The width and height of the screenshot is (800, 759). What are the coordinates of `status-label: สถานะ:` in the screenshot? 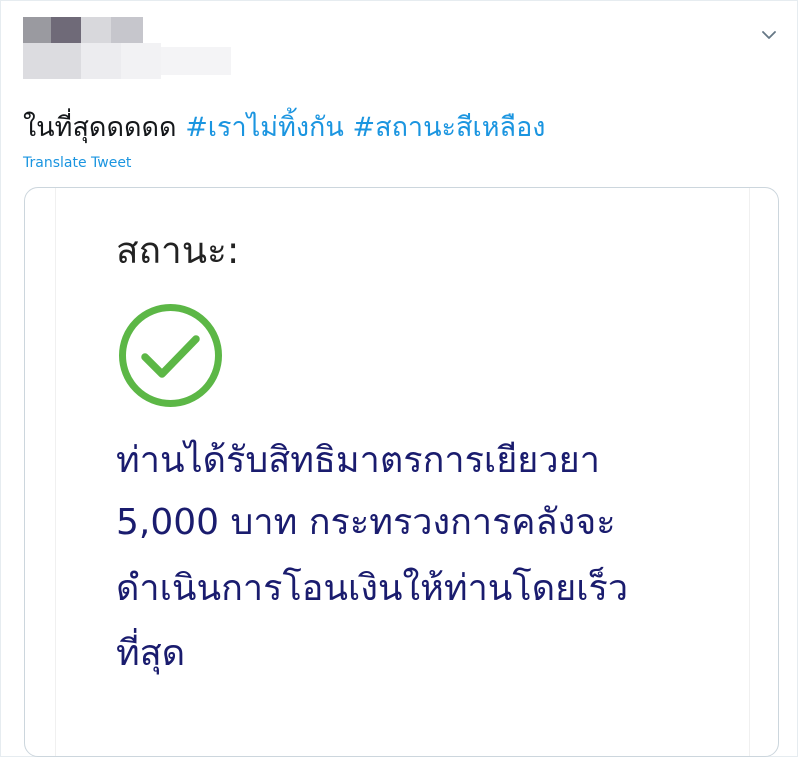 It's located at (178, 250).